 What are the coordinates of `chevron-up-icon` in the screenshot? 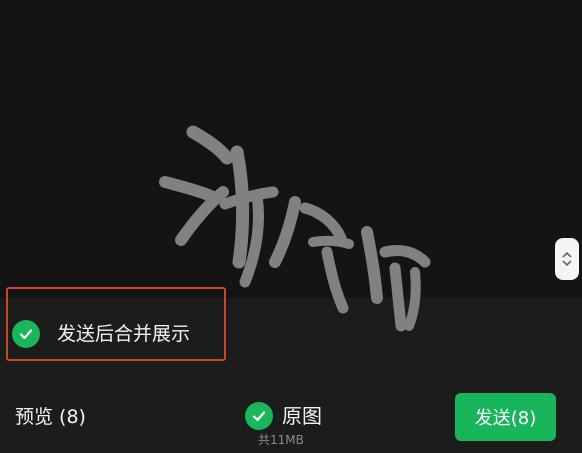 It's located at (567, 254).